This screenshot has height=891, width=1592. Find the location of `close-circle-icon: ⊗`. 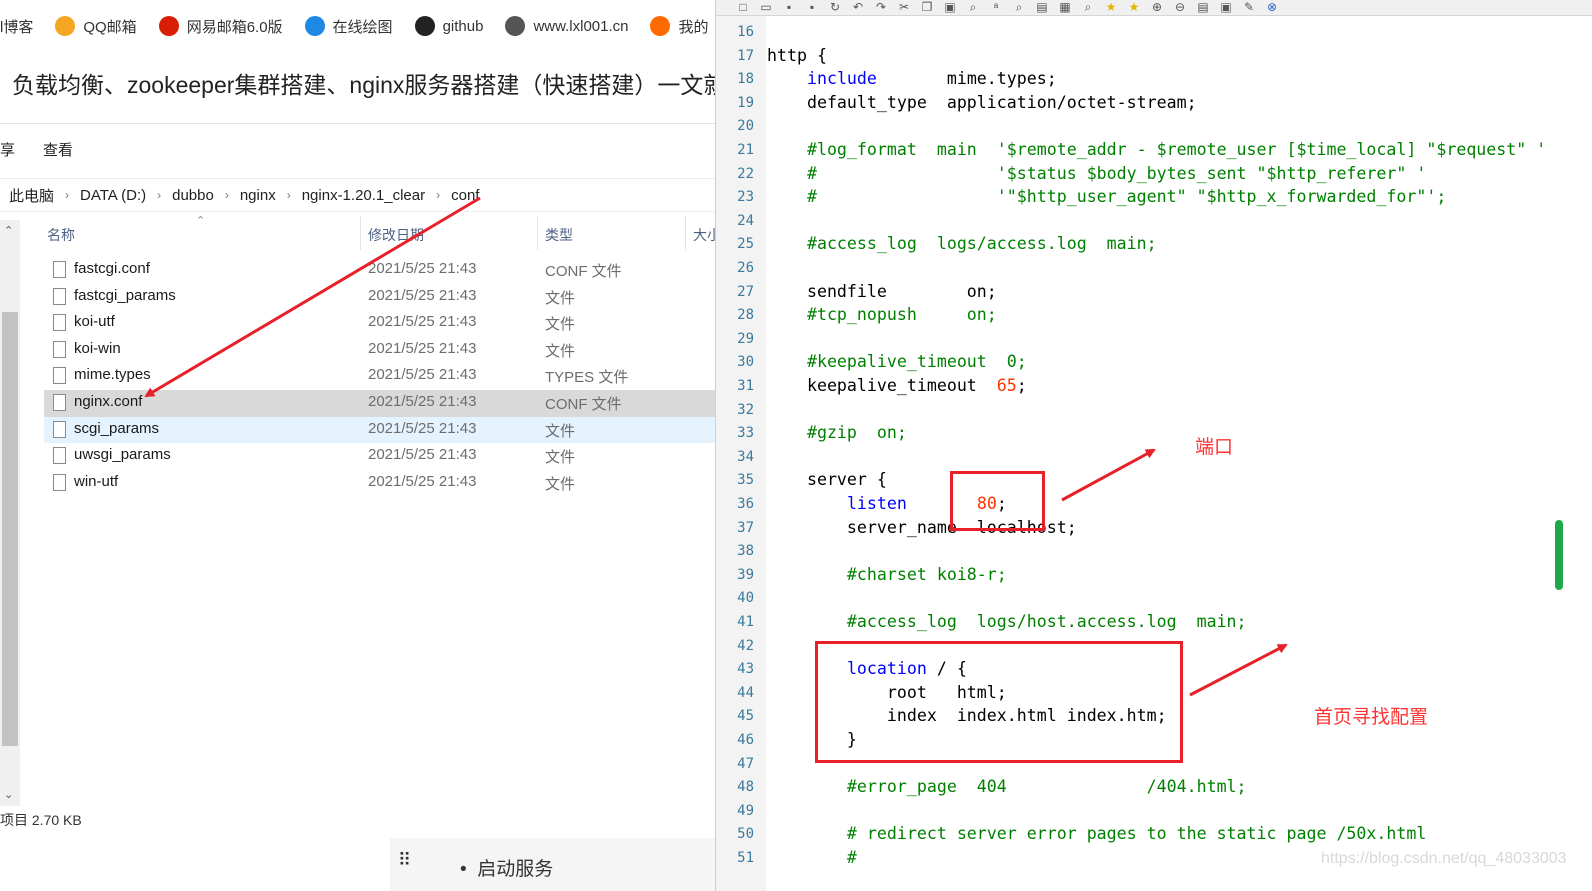

close-circle-icon: ⊗ is located at coordinates (1272, 7).